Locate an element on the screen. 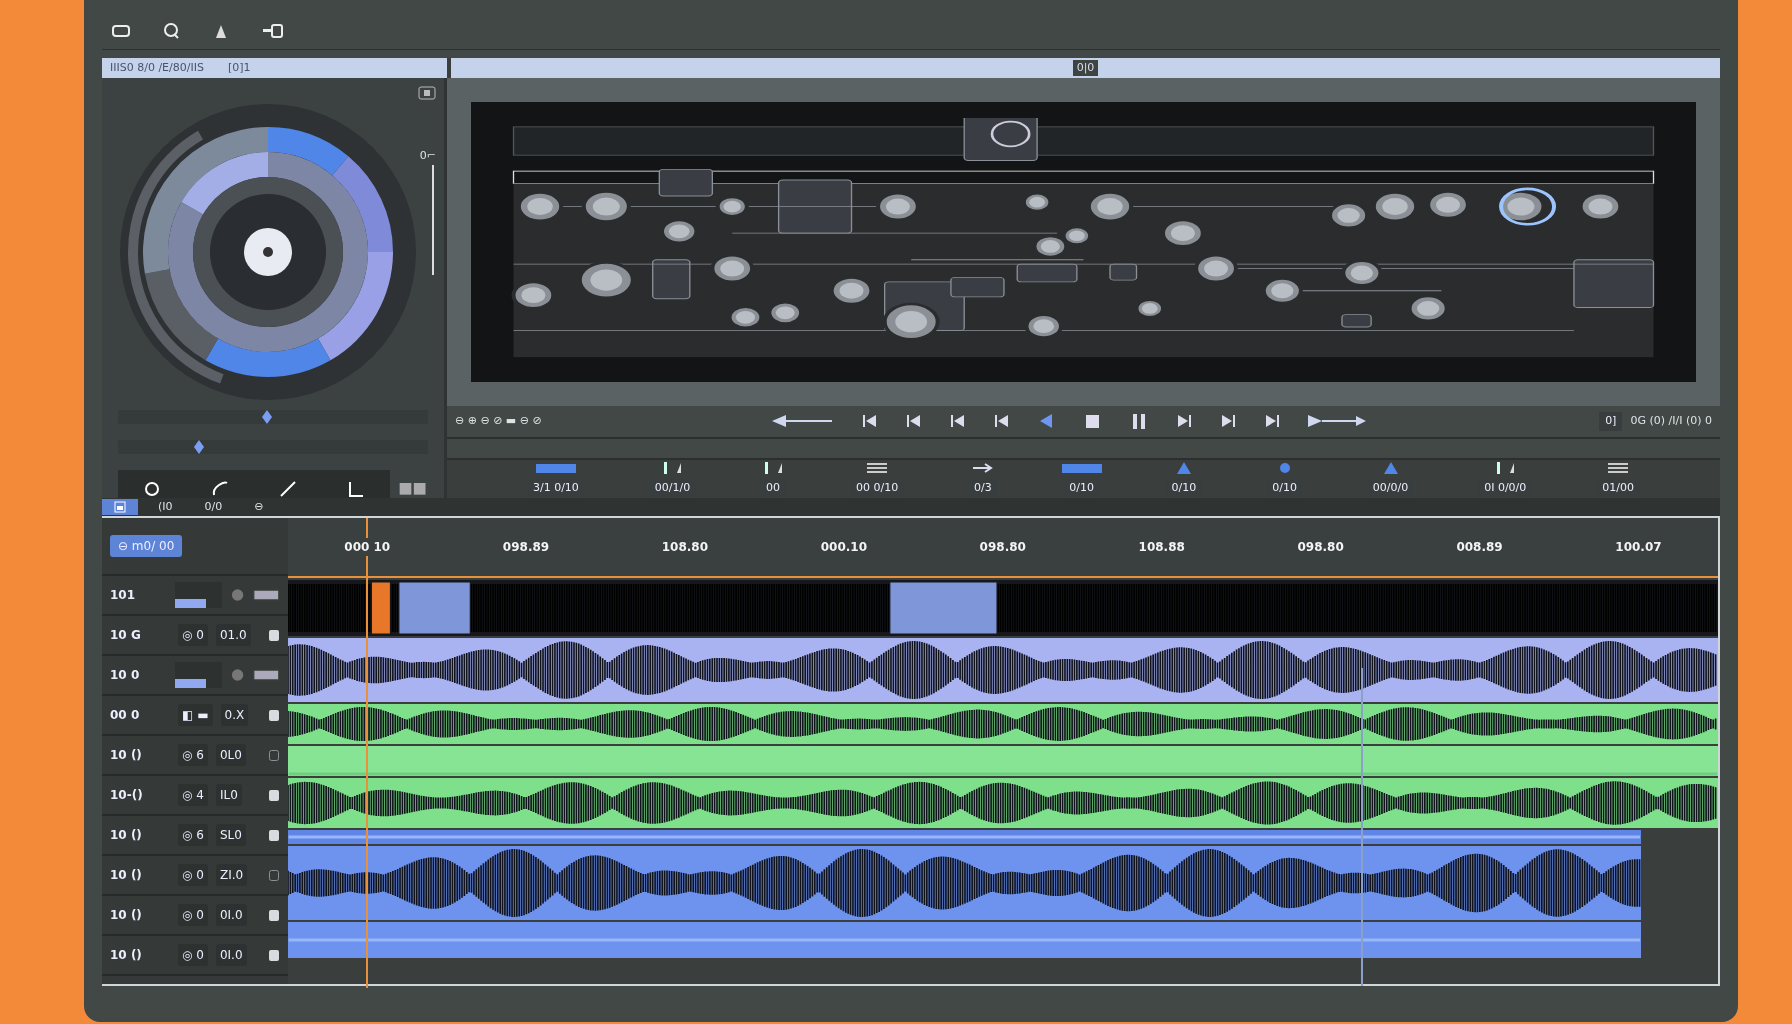 The width and height of the screenshot is (1792, 1024). grid-icon is located at coordinates (120, 506).